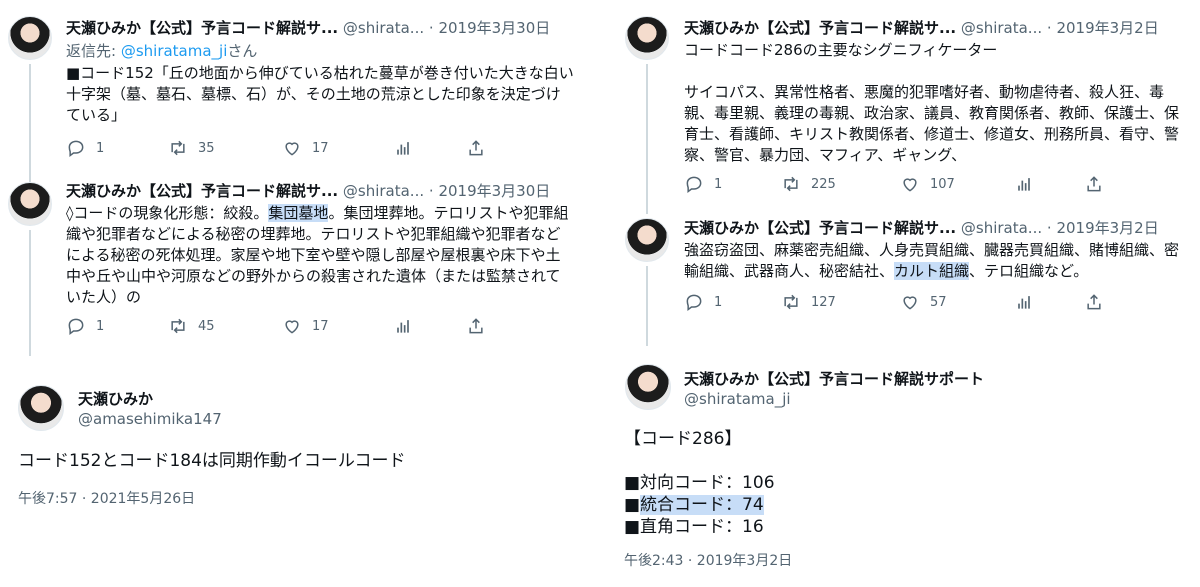 The width and height of the screenshot is (1200, 587). What do you see at coordinates (808, 302) in the screenshot?
I see `retweet-button: 127` at bounding box center [808, 302].